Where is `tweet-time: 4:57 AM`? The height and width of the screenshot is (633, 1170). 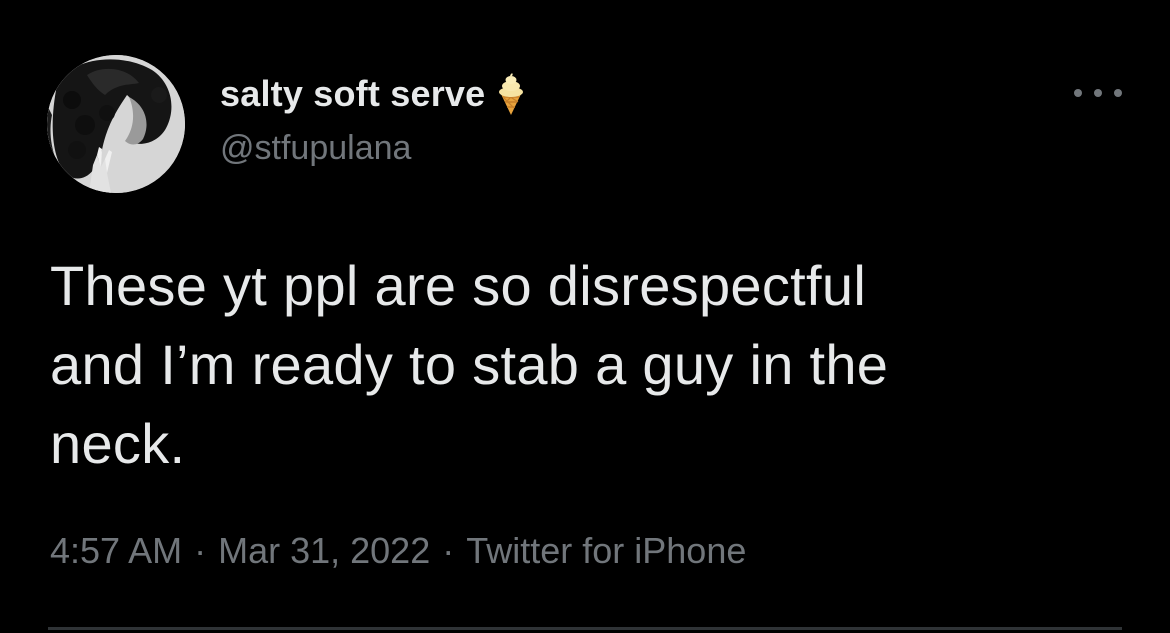
tweet-time: 4:57 AM is located at coordinates (116, 551).